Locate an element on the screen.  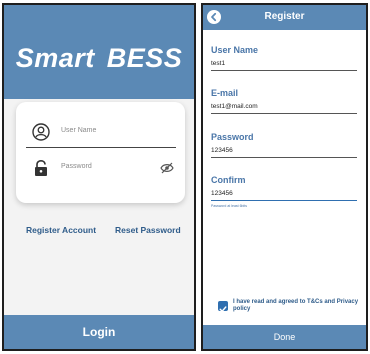
password-value: 123456 is located at coordinates (284, 152).